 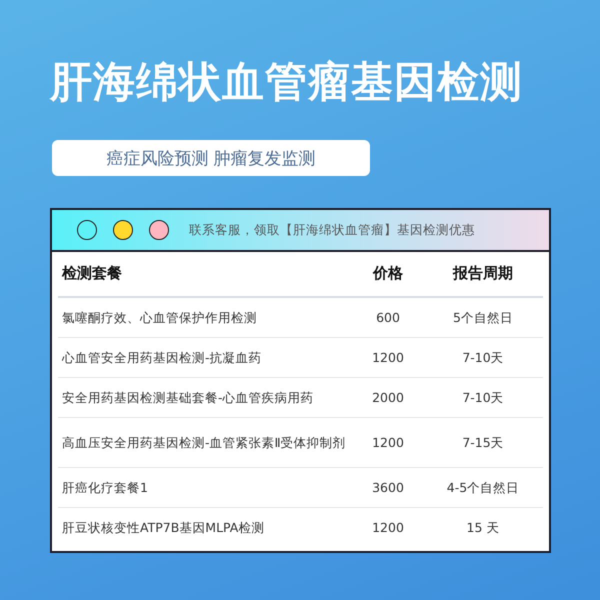 I want to click on table-cell-text: 600, so click(x=388, y=317).